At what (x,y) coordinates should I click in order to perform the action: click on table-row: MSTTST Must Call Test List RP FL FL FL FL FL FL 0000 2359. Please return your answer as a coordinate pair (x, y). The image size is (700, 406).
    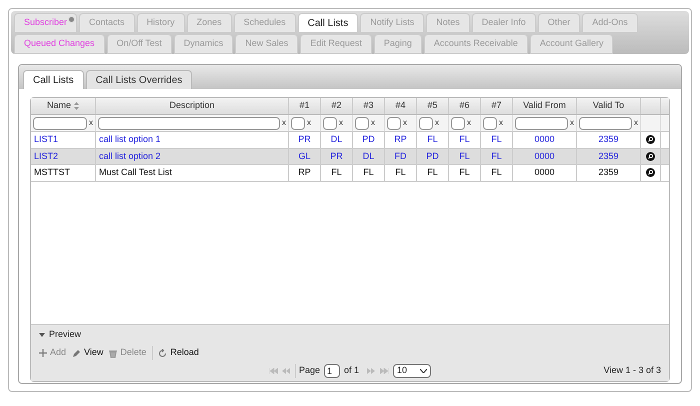
    Looking at the image, I should click on (350, 173).